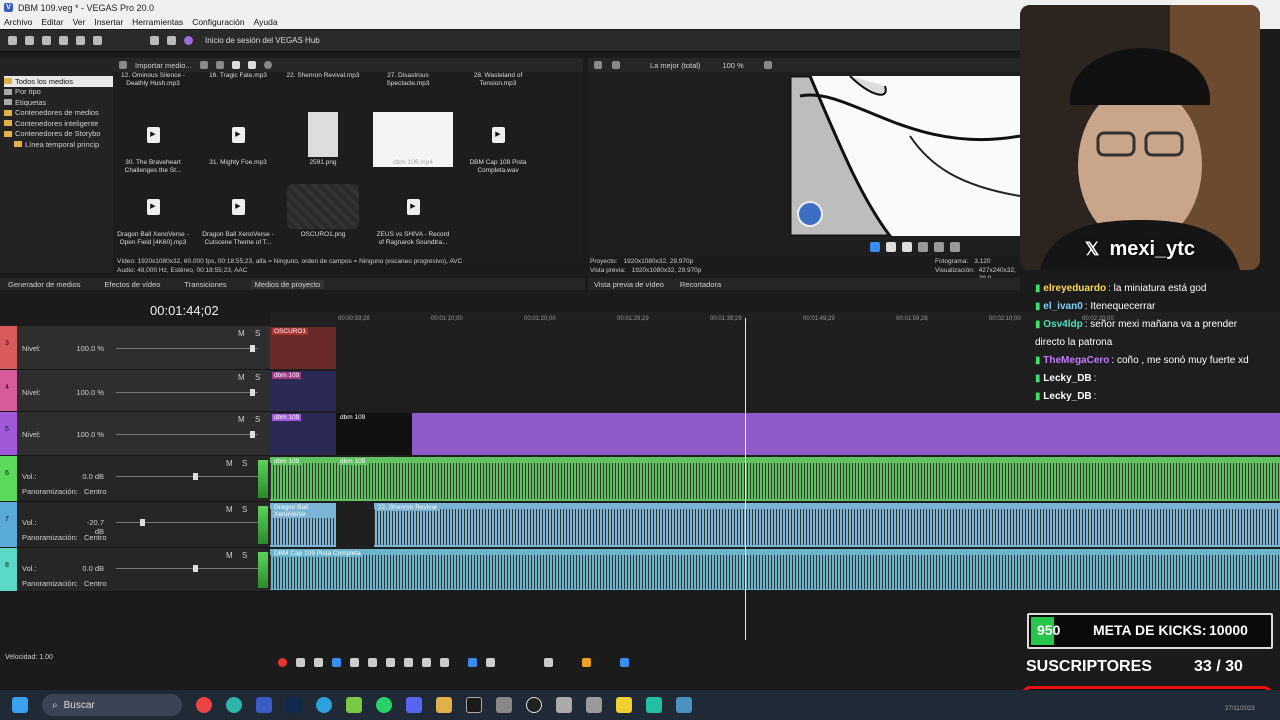  What do you see at coordinates (354, 705) in the screenshot?
I see `android-icon` at bounding box center [354, 705].